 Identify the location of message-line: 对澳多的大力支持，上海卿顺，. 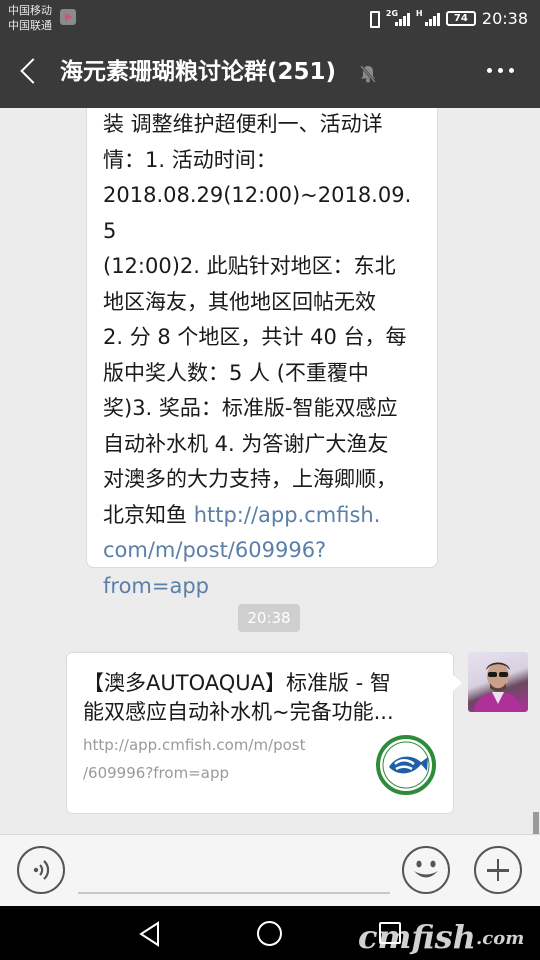
(250, 479).